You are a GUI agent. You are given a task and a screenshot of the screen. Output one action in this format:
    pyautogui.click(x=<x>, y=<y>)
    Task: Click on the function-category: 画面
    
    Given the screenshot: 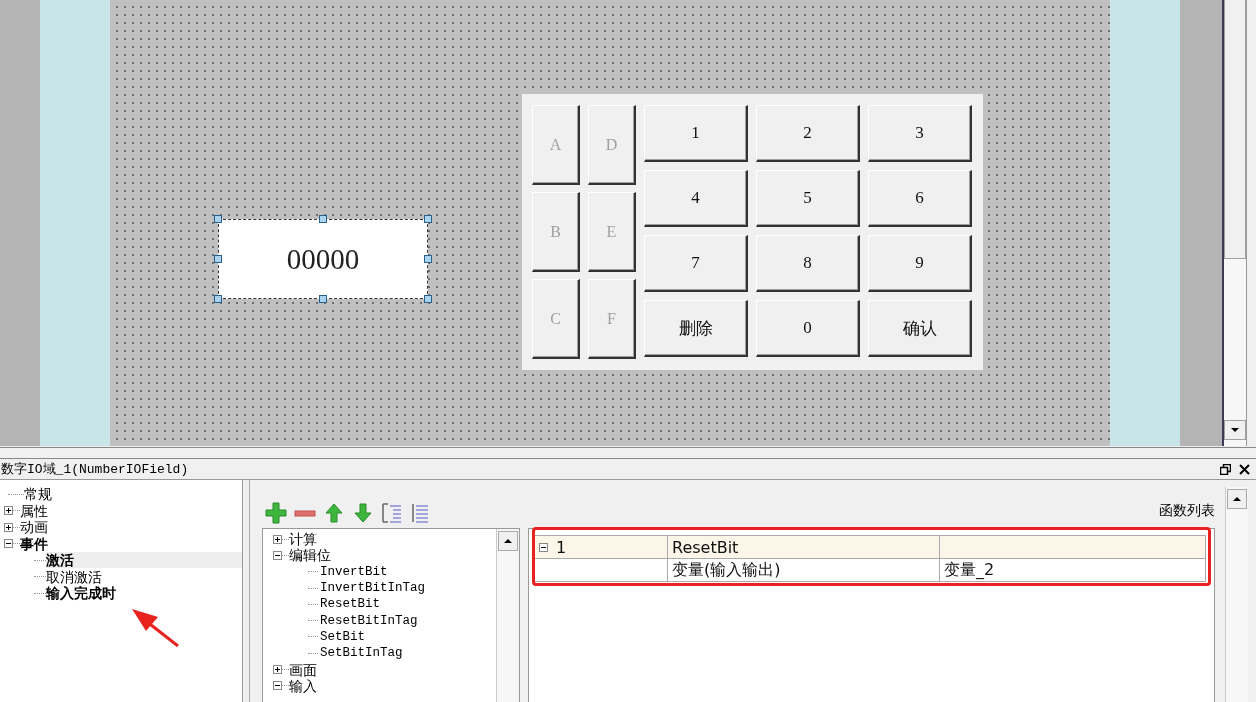 What is the action you would take?
    pyautogui.click(x=303, y=669)
    